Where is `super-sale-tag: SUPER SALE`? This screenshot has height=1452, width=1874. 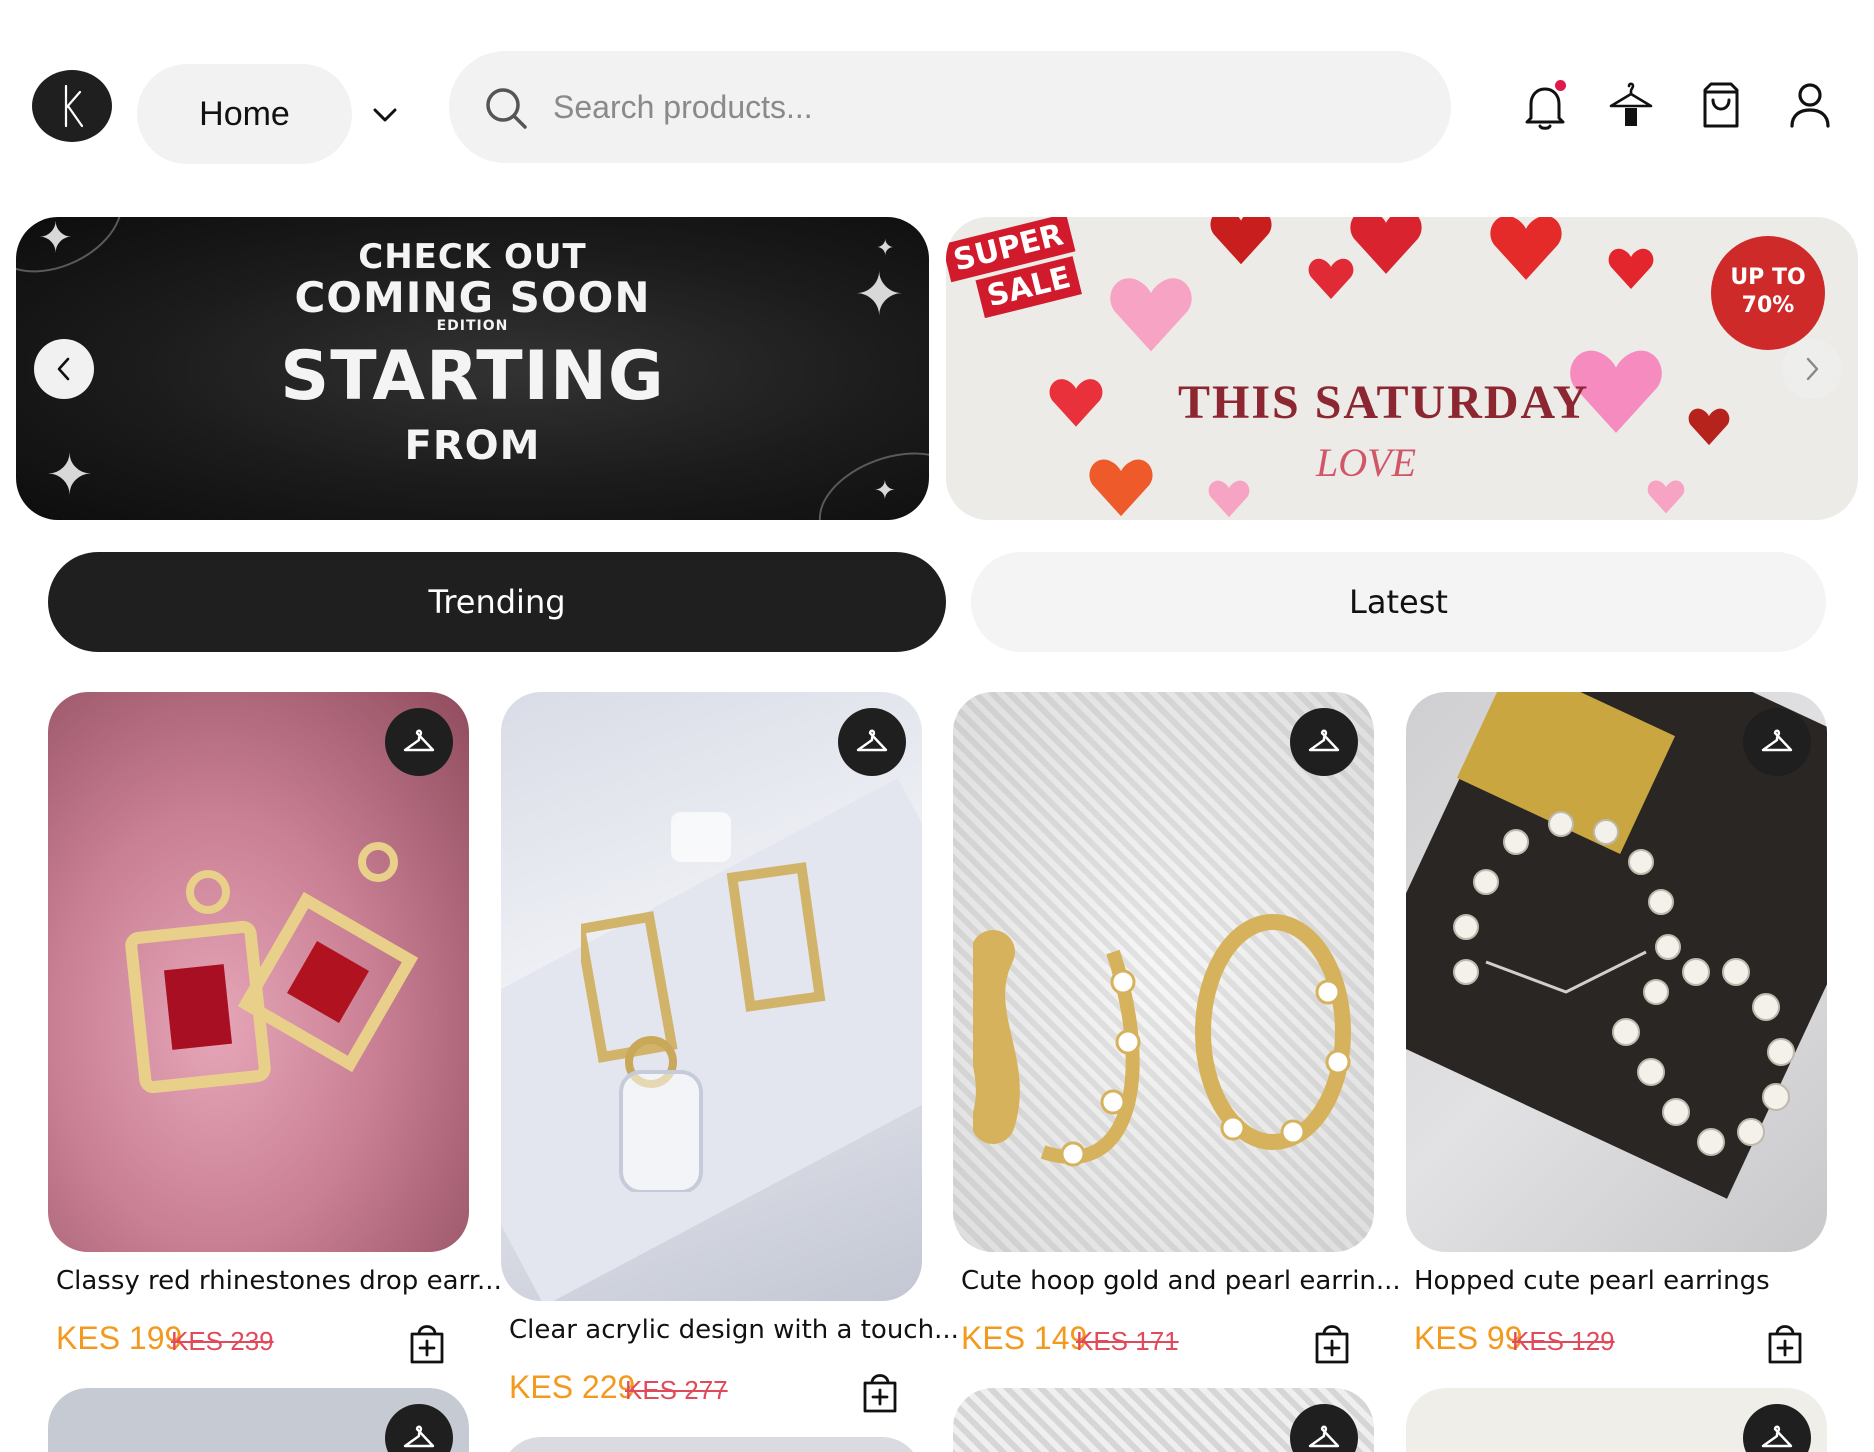 super-sale-tag: SUPER SALE is located at coordinates (1027, 272).